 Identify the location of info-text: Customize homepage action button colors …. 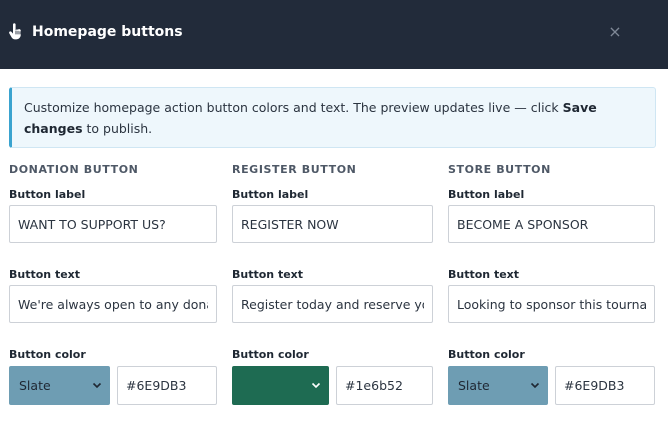
(293, 107).